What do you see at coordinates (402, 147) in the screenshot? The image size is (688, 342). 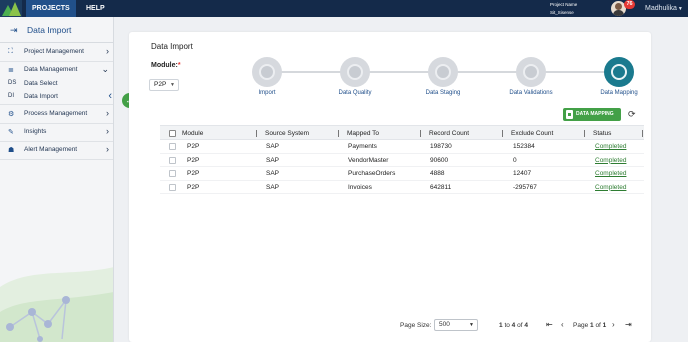 I see `table-row: P2P SAP Payments 198730 152384 Completed` at bounding box center [402, 147].